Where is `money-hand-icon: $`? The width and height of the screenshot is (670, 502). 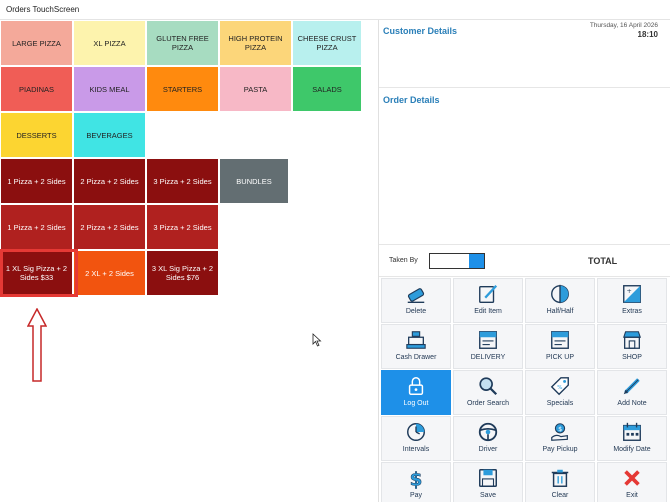 money-hand-icon: $ is located at coordinates (559, 432).